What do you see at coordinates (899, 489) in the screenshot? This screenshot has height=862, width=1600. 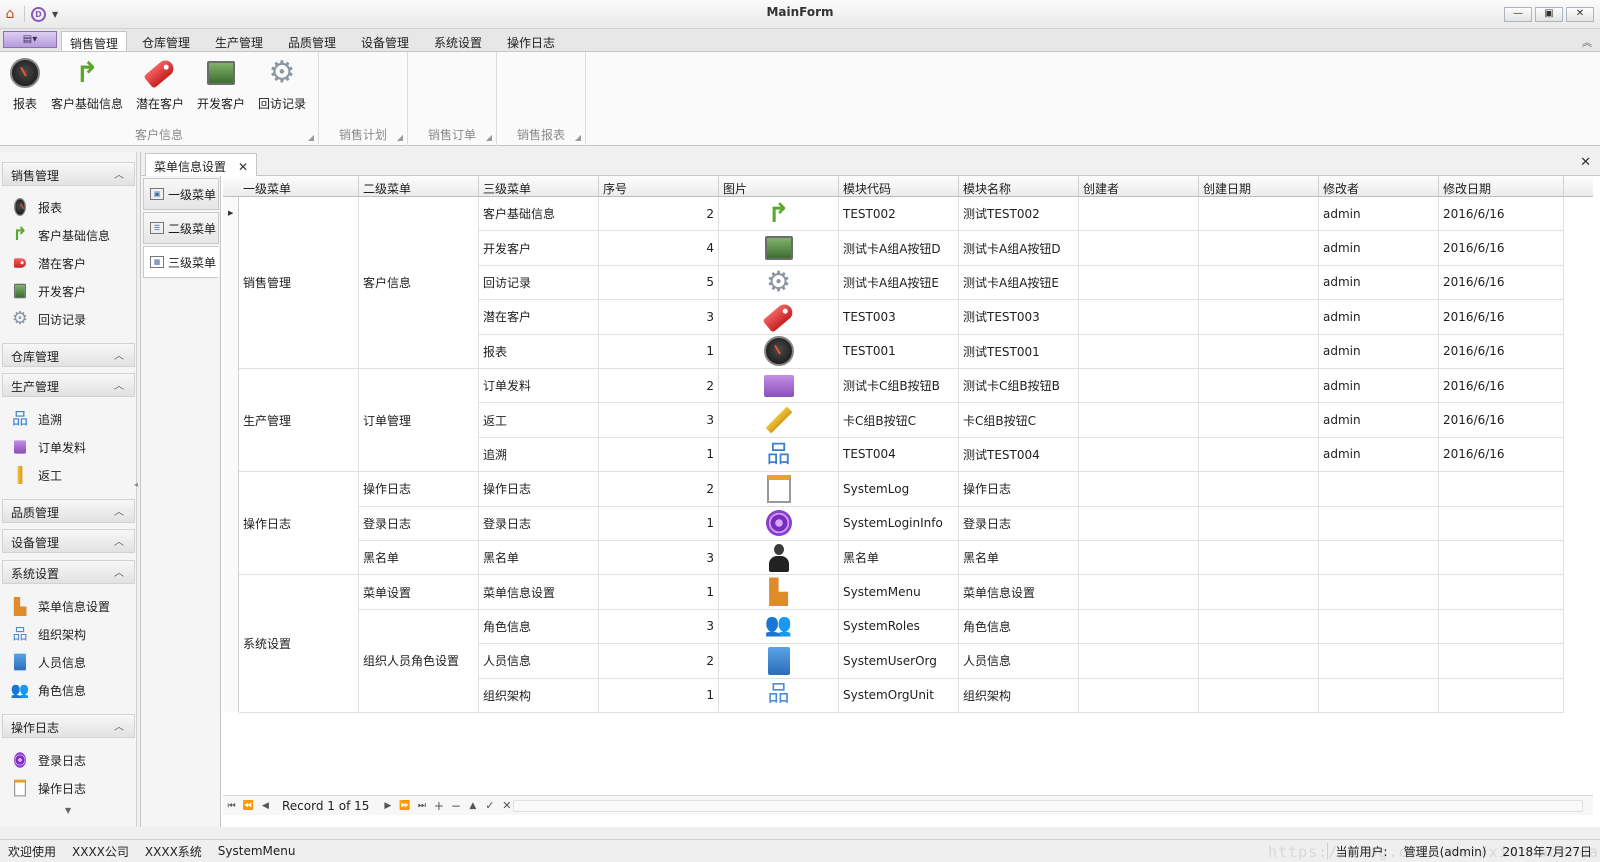 I see `grid-cell-code: SystemLog` at bounding box center [899, 489].